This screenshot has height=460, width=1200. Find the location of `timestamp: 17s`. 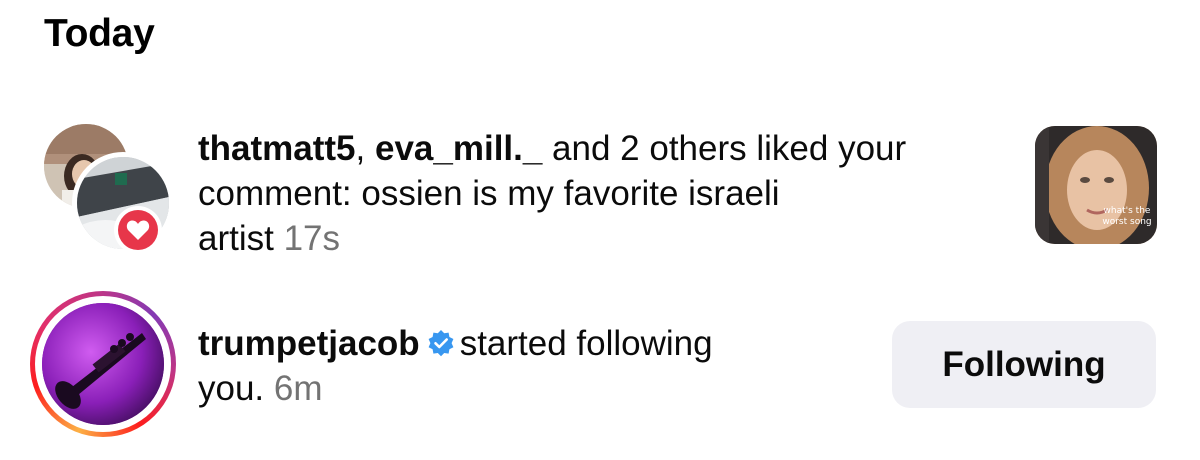

timestamp: 17s is located at coordinates (312, 238).